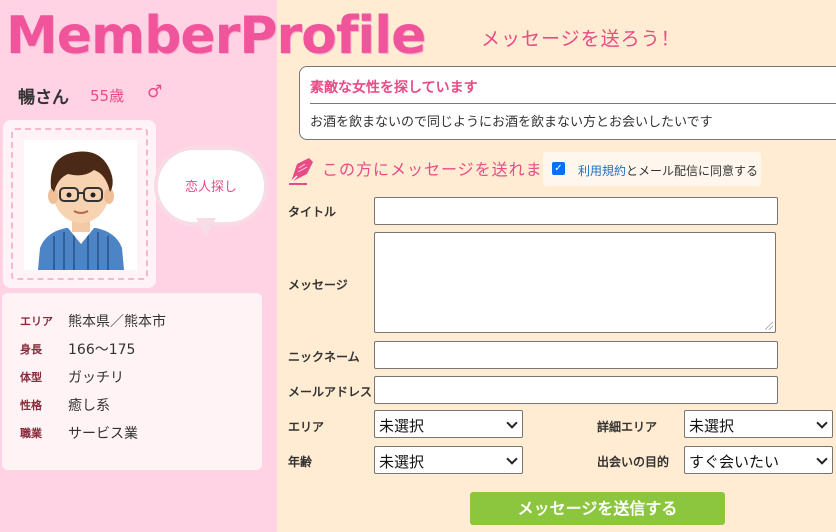 This screenshot has height=532, width=836. I want to click on bubble-text: 恋人探し, so click(210, 187).